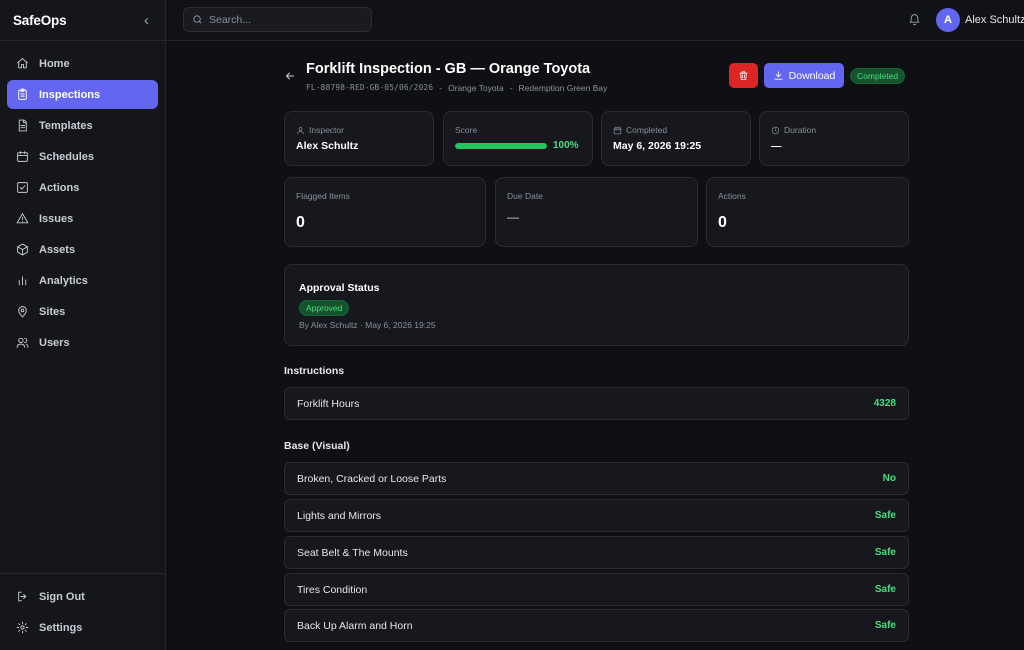 The image size is (1024, 650). I want to click on delete-button, so click(743, 75).